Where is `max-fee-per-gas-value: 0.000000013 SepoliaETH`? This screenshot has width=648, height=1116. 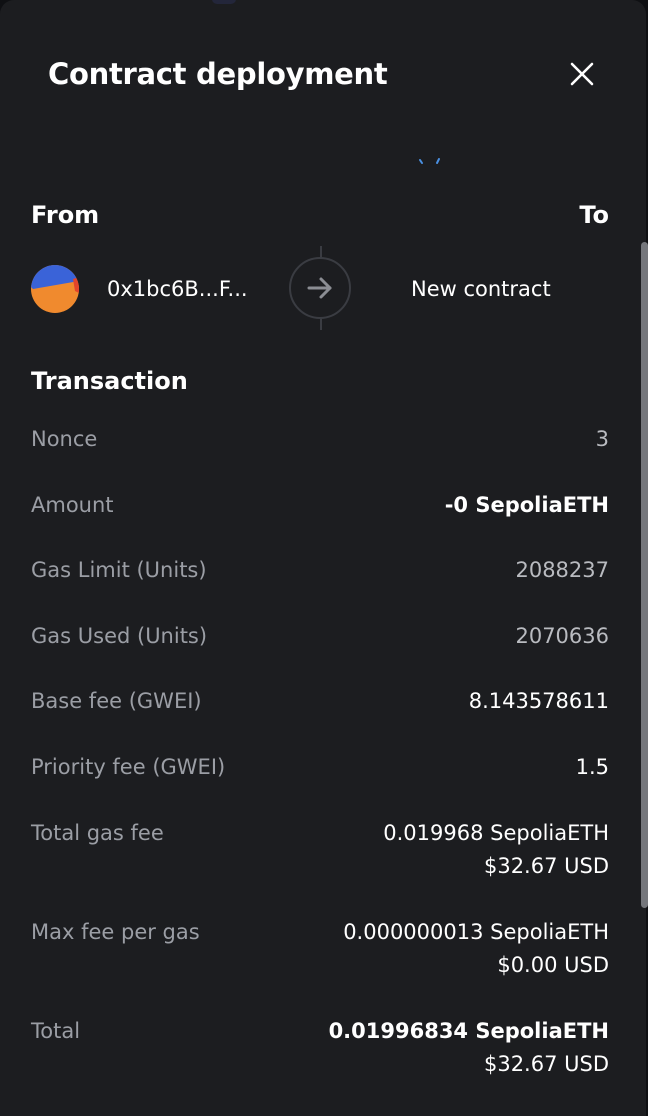
max-fee-per-gas-value: 0.000000013 SepoliaETH is located at coordinates (476, 932).